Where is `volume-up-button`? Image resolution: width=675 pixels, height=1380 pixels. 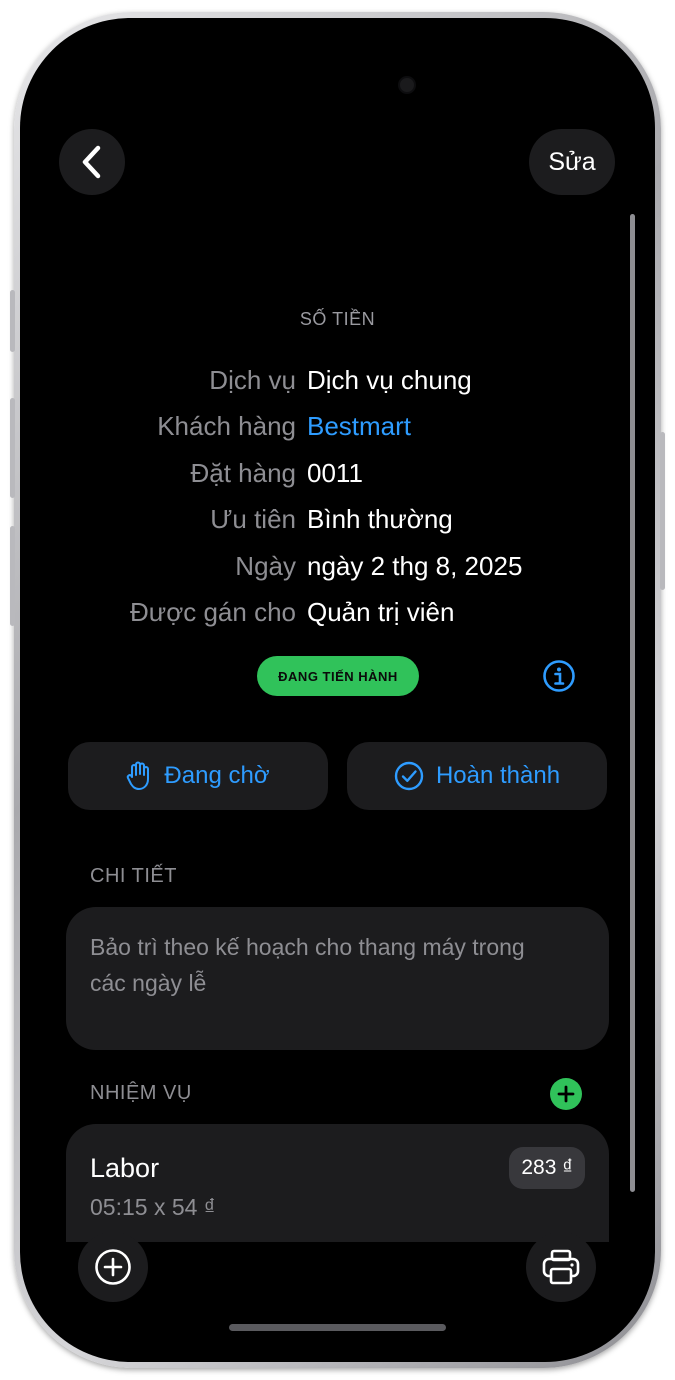 volume-up-button is located at coordinates (12, 448).